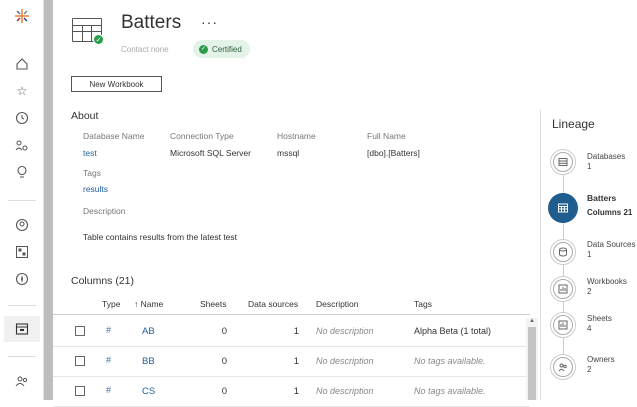 The width and height of the screenshot is (637, 407). Describe the element at coordinates (22, 381) in the screenshot. I see `users-icon` at that location.